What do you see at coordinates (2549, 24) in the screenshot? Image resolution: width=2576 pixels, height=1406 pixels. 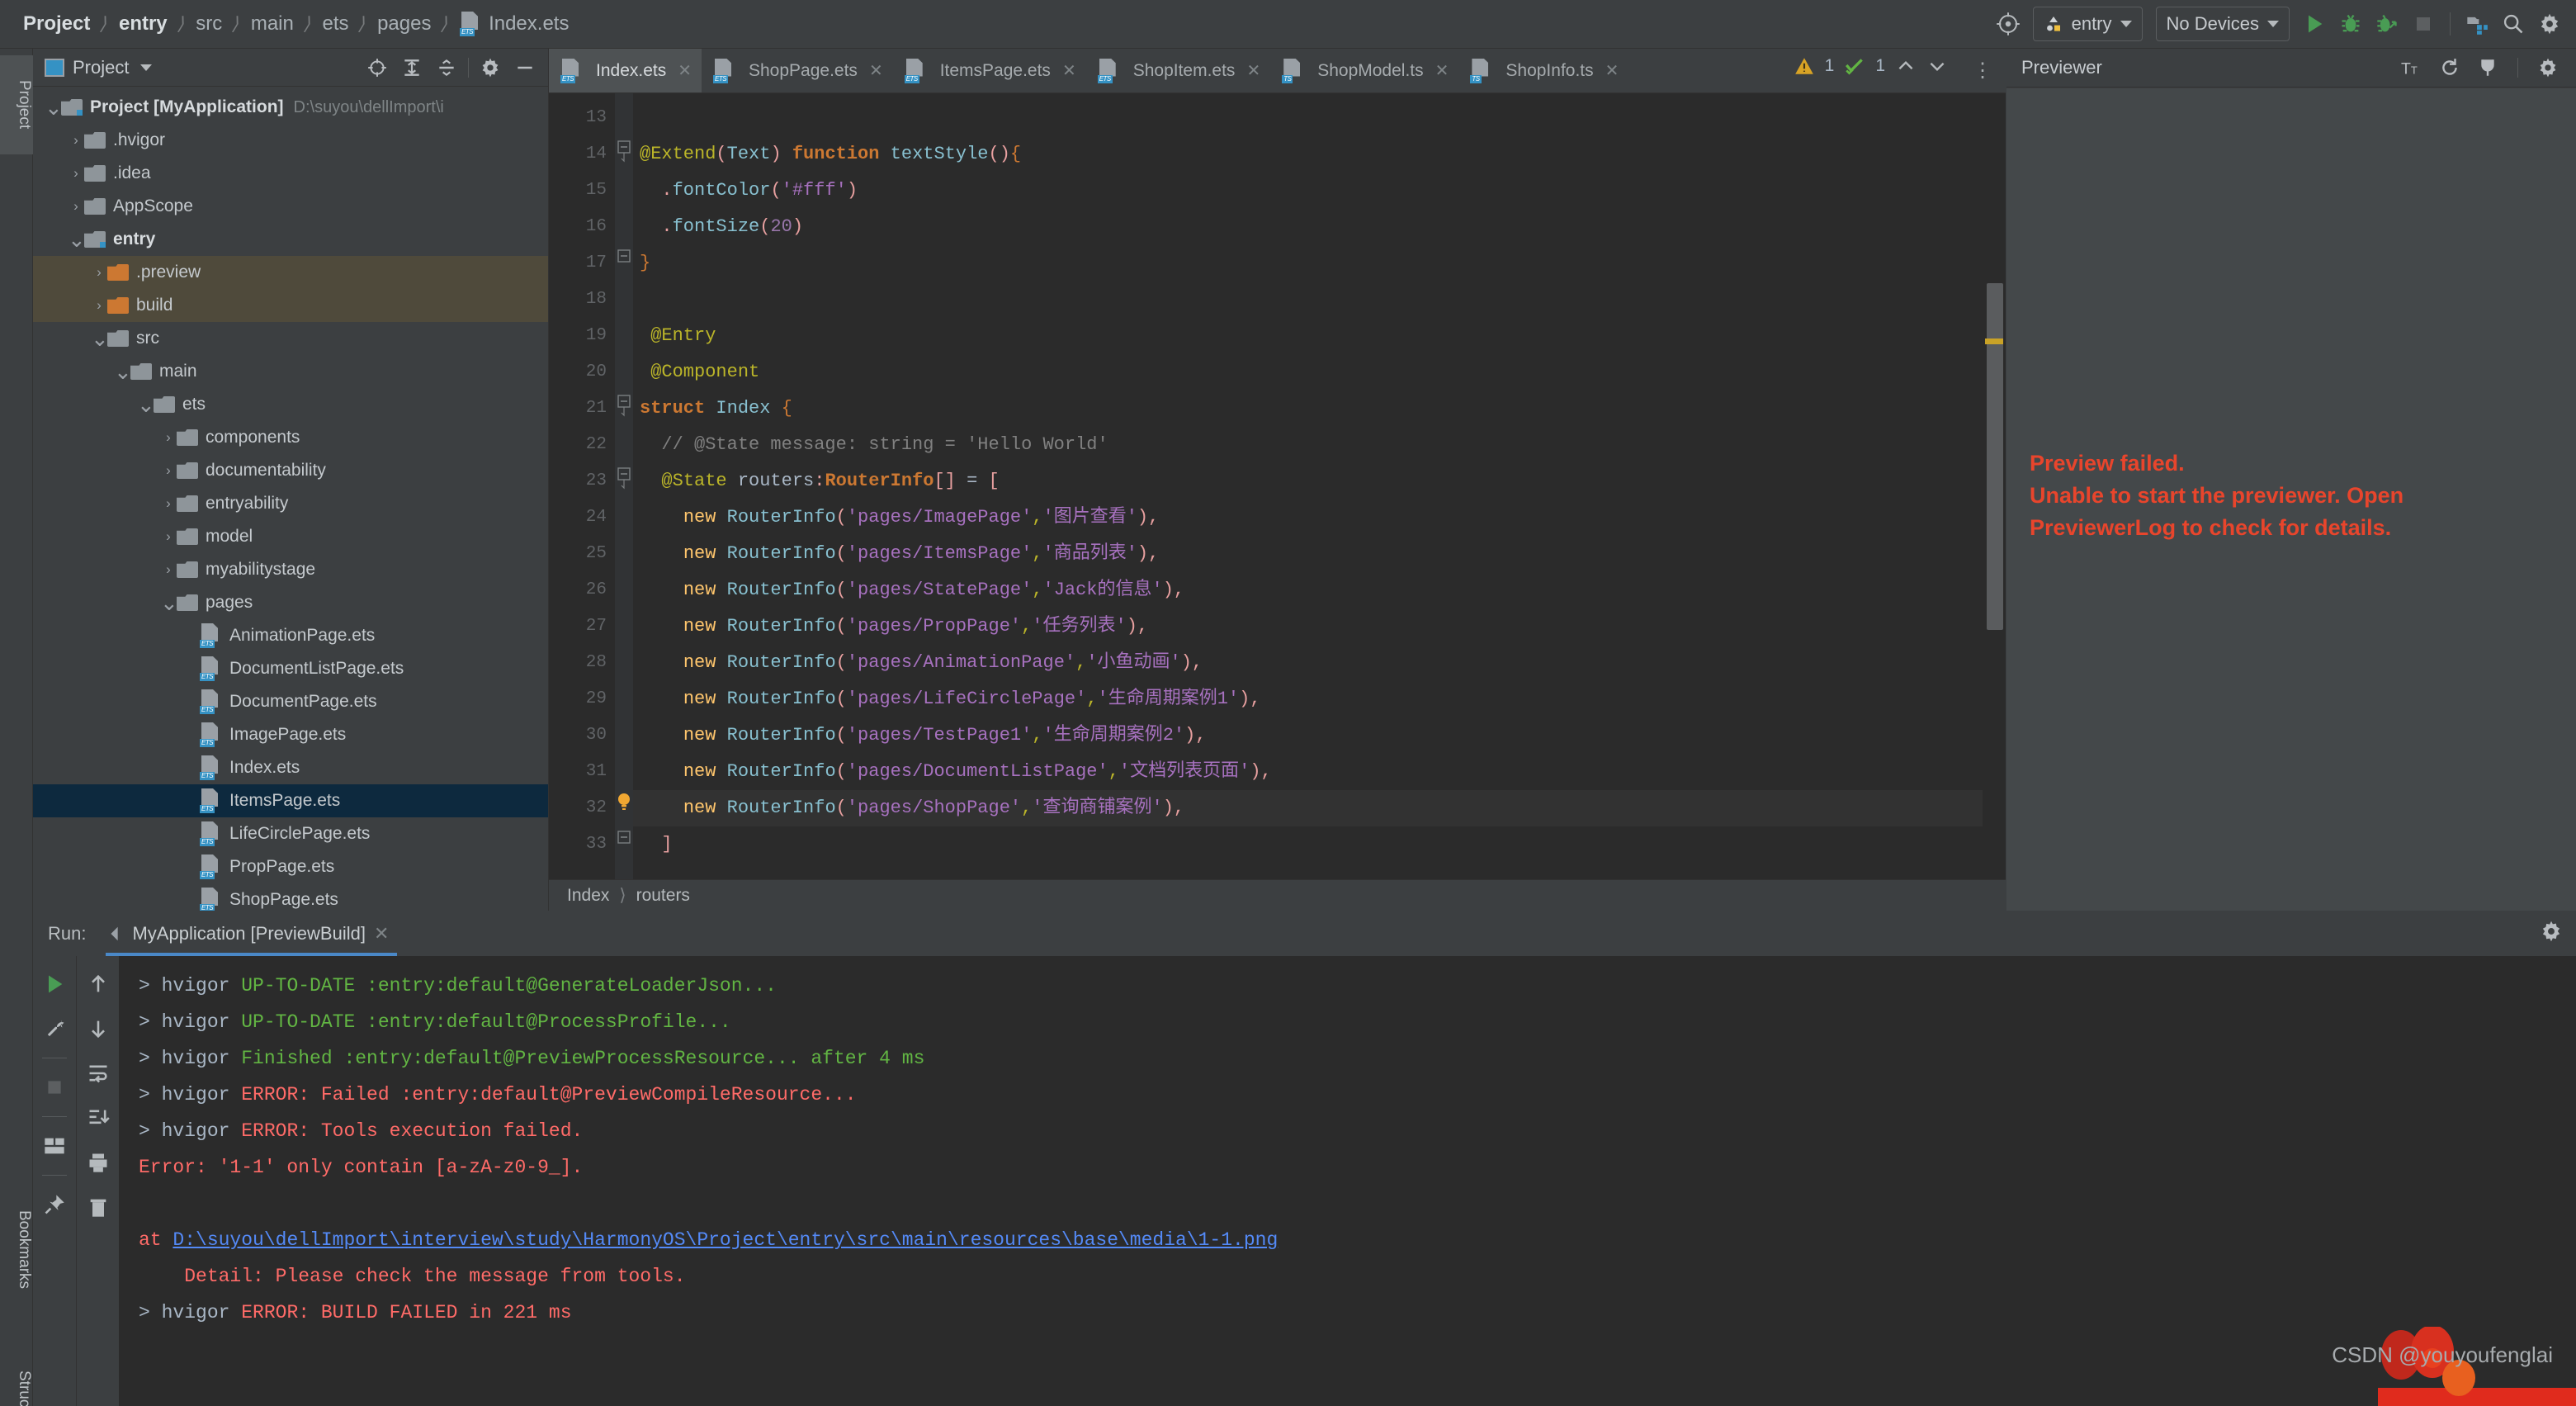 I see `settings-icon` at bounding box center [2549, 24].